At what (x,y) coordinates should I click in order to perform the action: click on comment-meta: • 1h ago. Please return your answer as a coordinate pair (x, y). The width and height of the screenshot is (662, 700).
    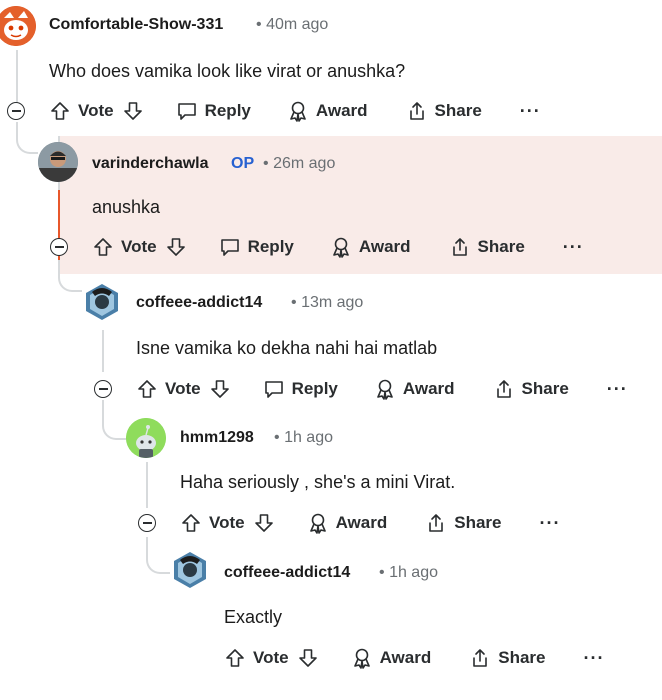
    Looking at the image, I should click on (408, 573).